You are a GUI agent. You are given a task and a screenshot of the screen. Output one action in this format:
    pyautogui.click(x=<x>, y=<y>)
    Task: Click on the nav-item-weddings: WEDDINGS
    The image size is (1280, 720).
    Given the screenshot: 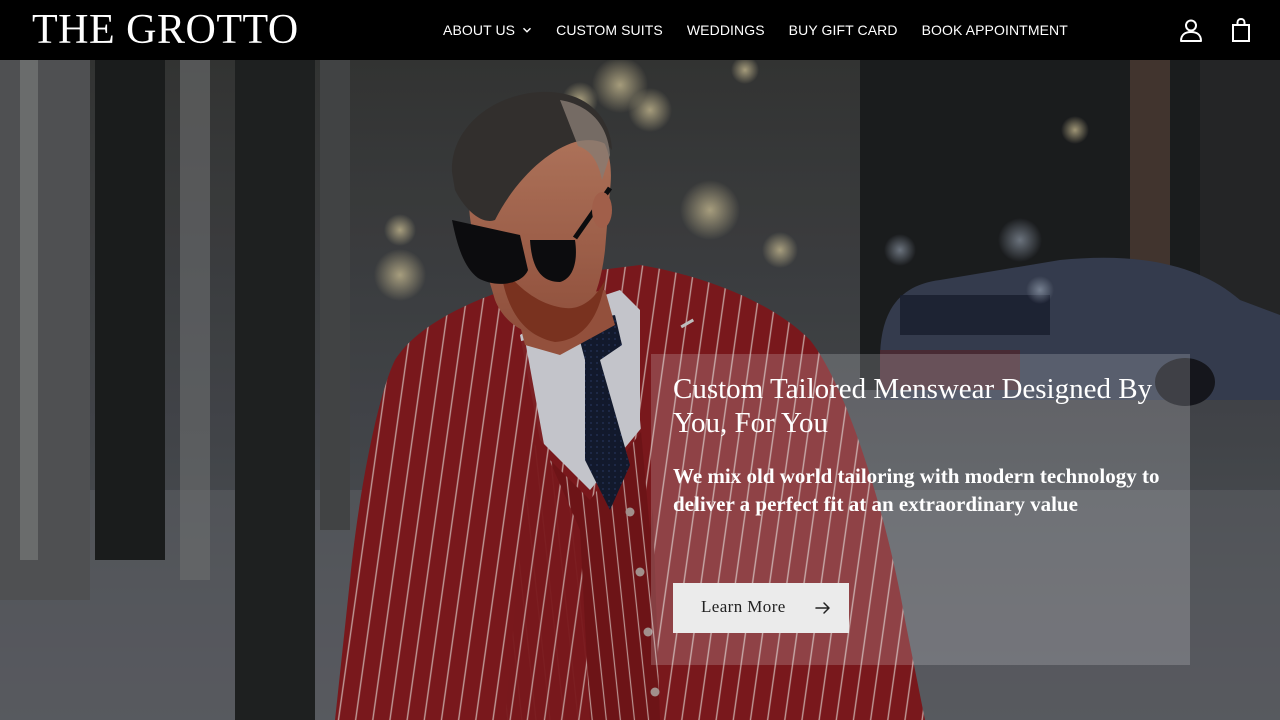 What is the action you would take?
    pyautogui.click(x=726, y=30)
    